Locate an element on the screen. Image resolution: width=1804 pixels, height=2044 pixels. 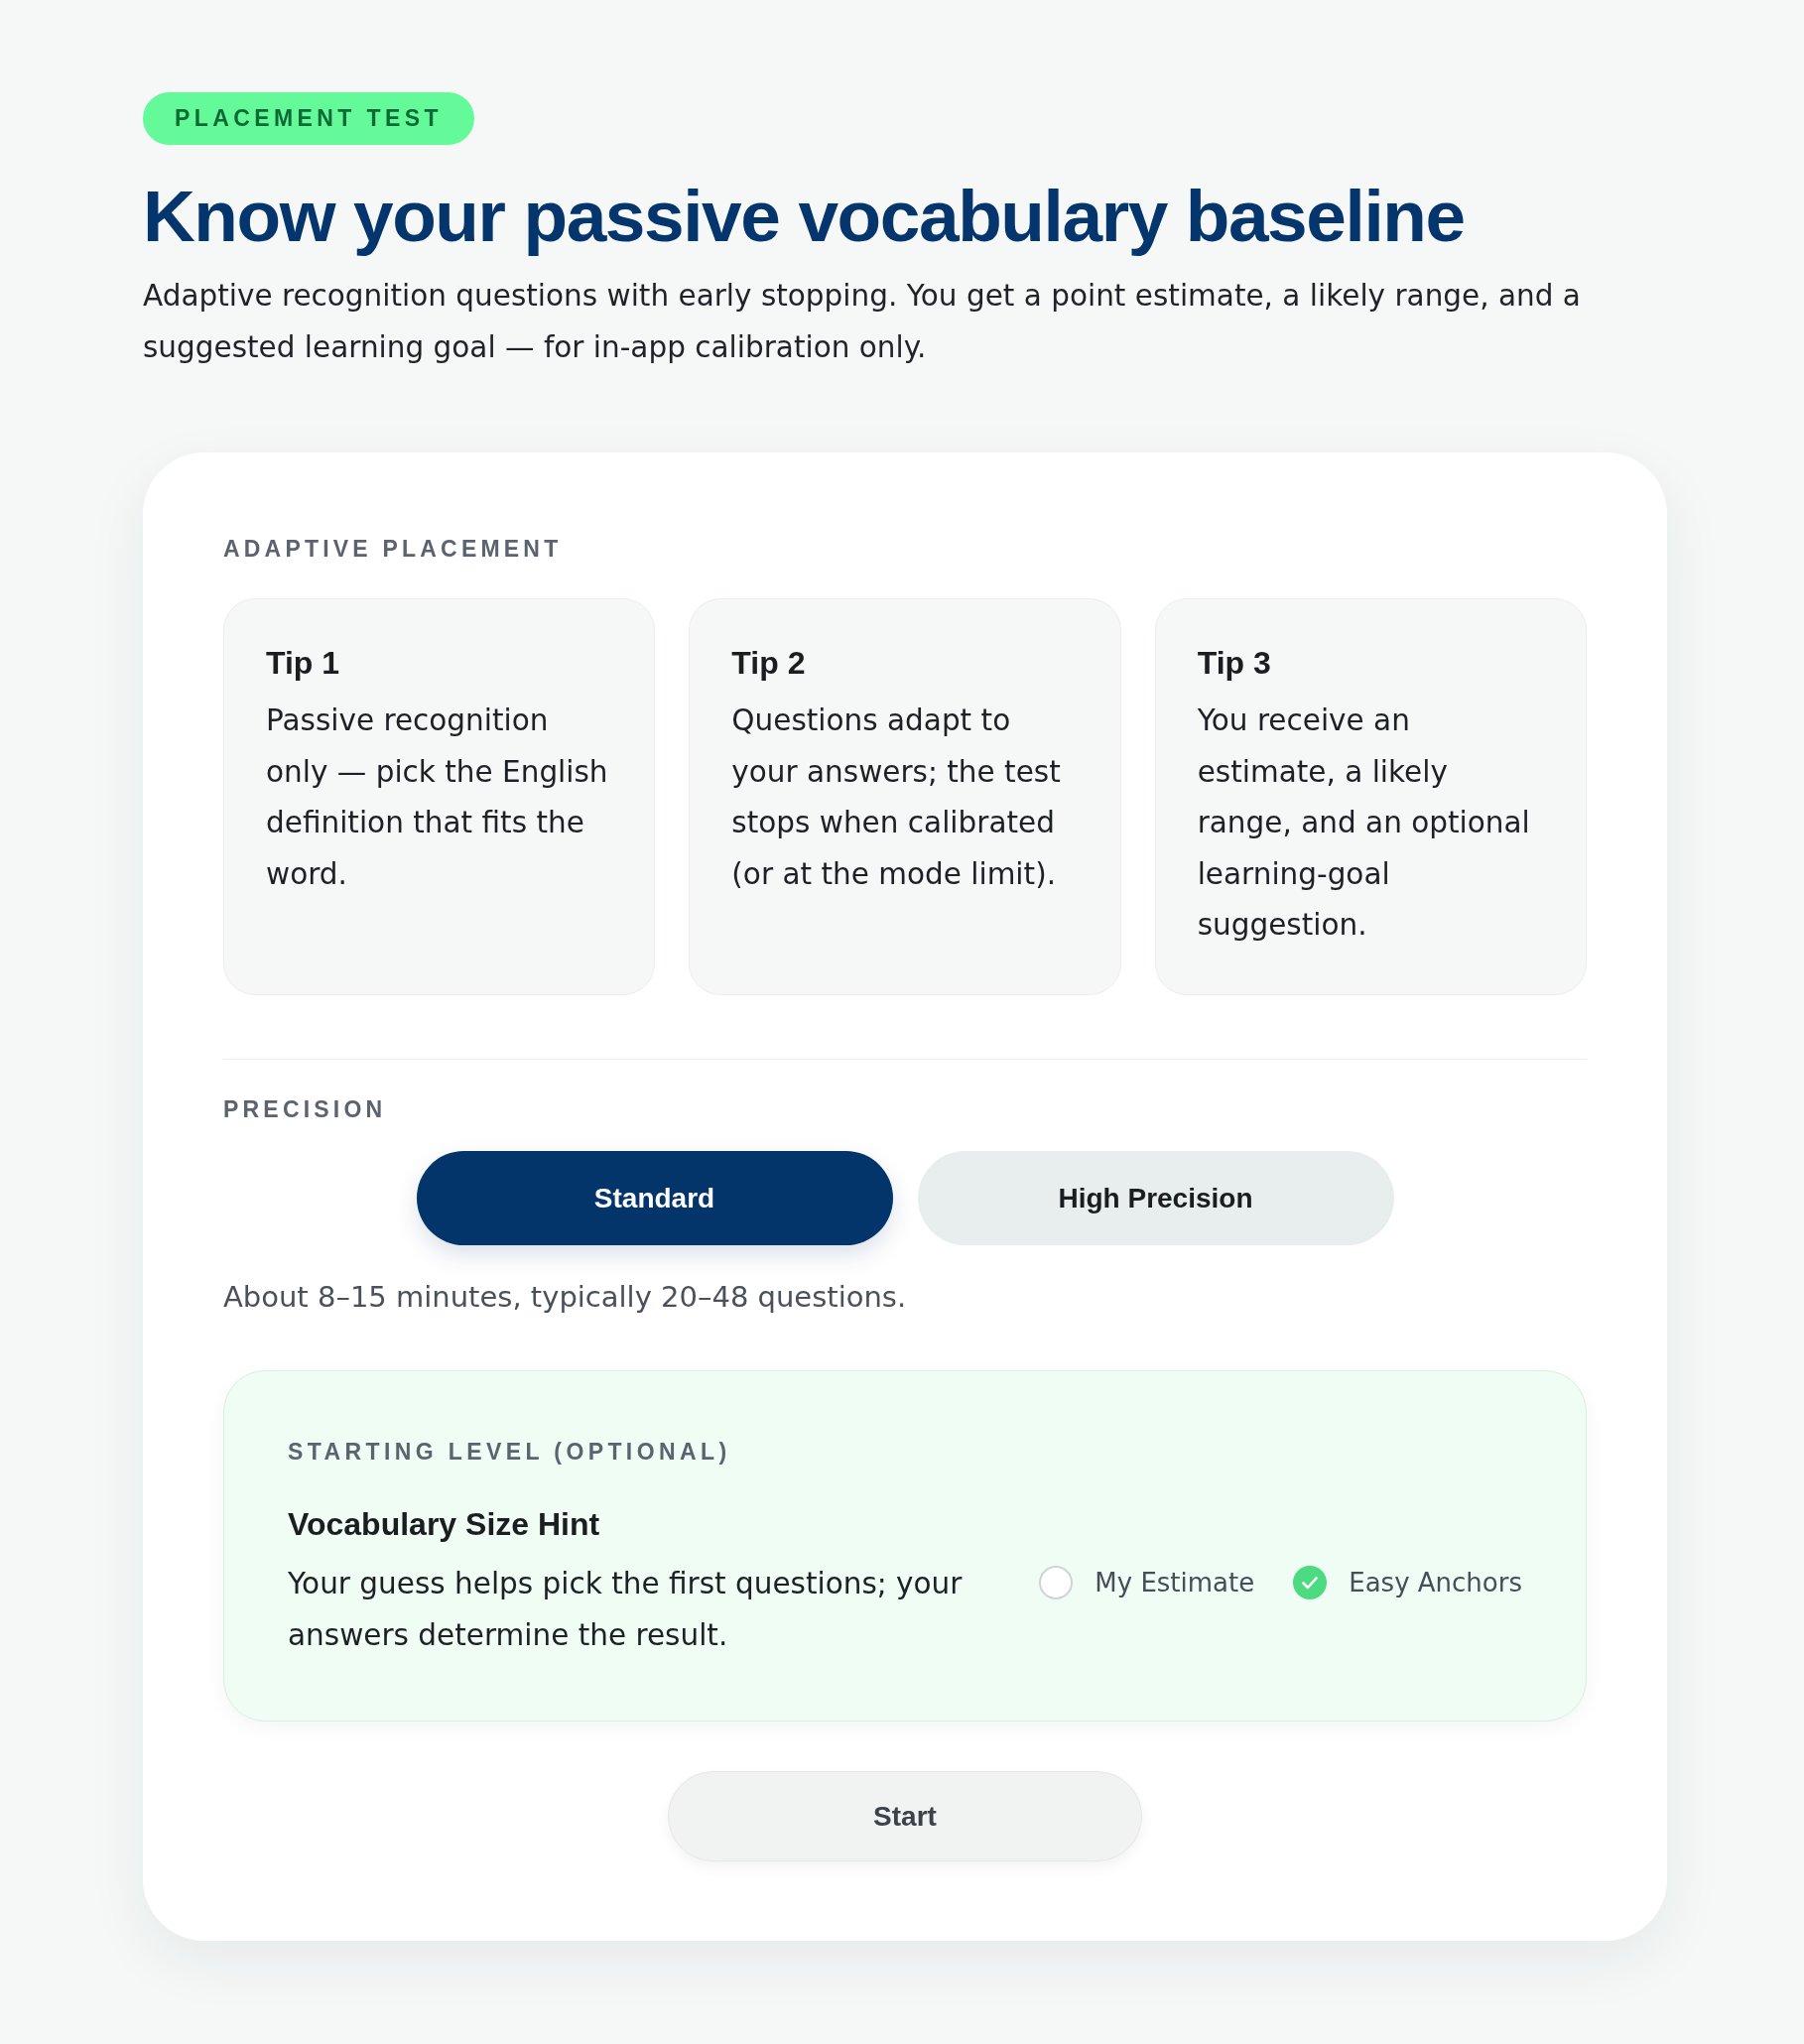
section-label: STARTING LEVEL (OPTIONAL) is located at coordinates (510, 1452).